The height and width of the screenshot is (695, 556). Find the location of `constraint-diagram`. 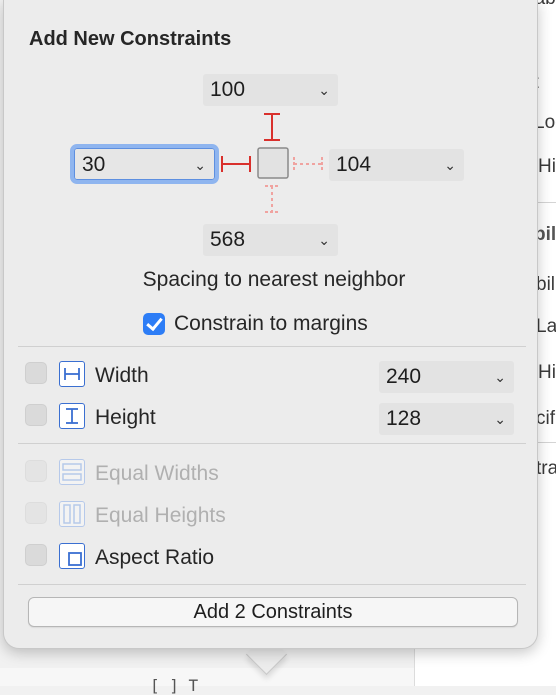

constraint-diagram is located at coordinates (272, 163).